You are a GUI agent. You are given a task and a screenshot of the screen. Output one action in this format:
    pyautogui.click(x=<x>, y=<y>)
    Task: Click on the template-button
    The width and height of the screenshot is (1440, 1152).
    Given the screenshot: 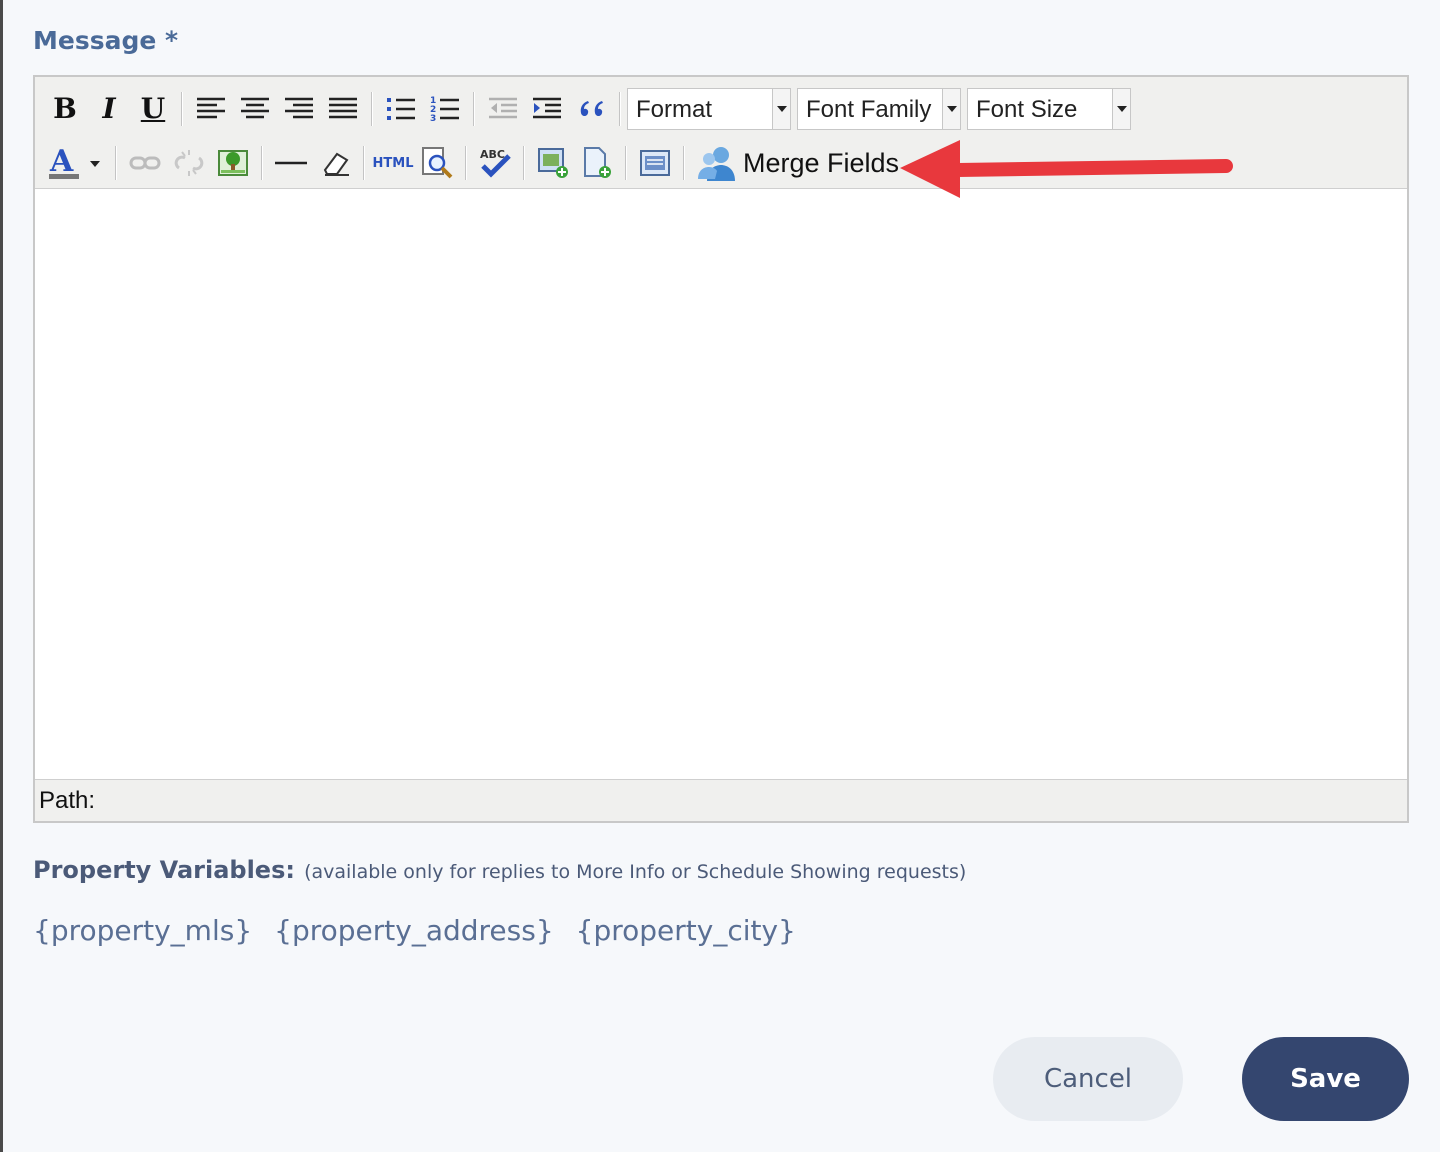 What is the action you would take?
    pyautogui.click(x=655, y=163)
    